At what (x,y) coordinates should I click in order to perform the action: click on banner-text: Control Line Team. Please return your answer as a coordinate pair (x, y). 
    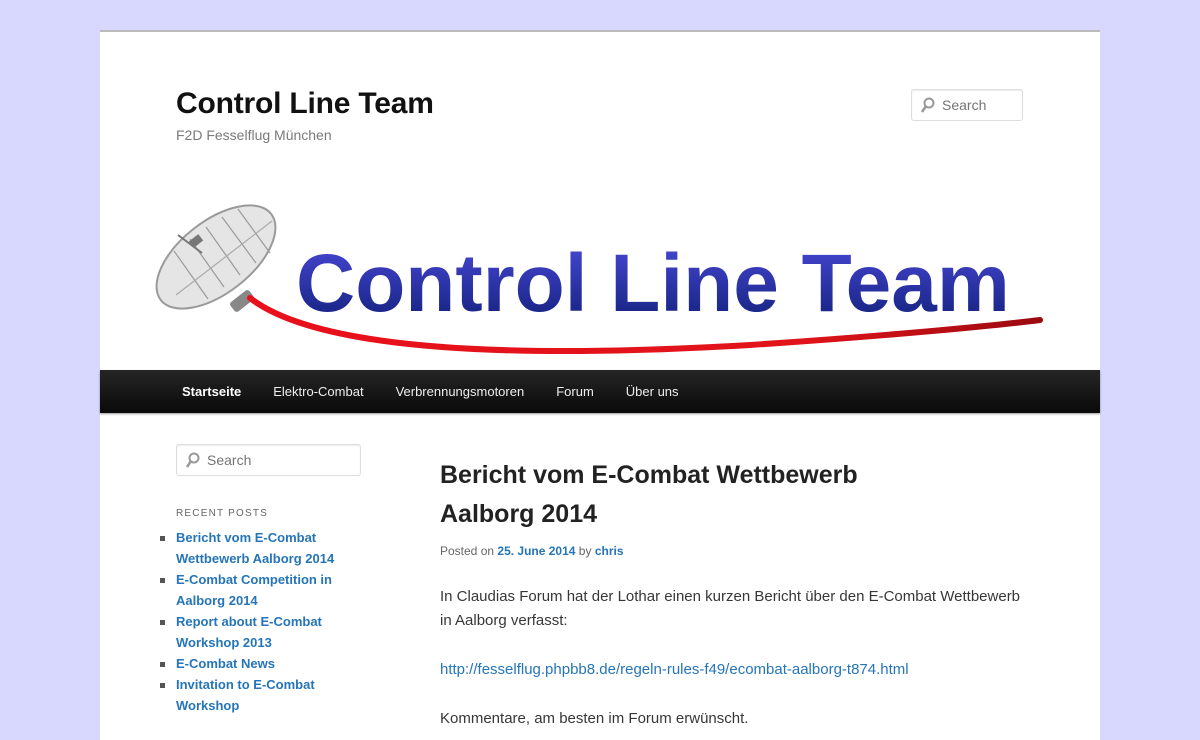
    Looking at the image, I should click on (653, 283).